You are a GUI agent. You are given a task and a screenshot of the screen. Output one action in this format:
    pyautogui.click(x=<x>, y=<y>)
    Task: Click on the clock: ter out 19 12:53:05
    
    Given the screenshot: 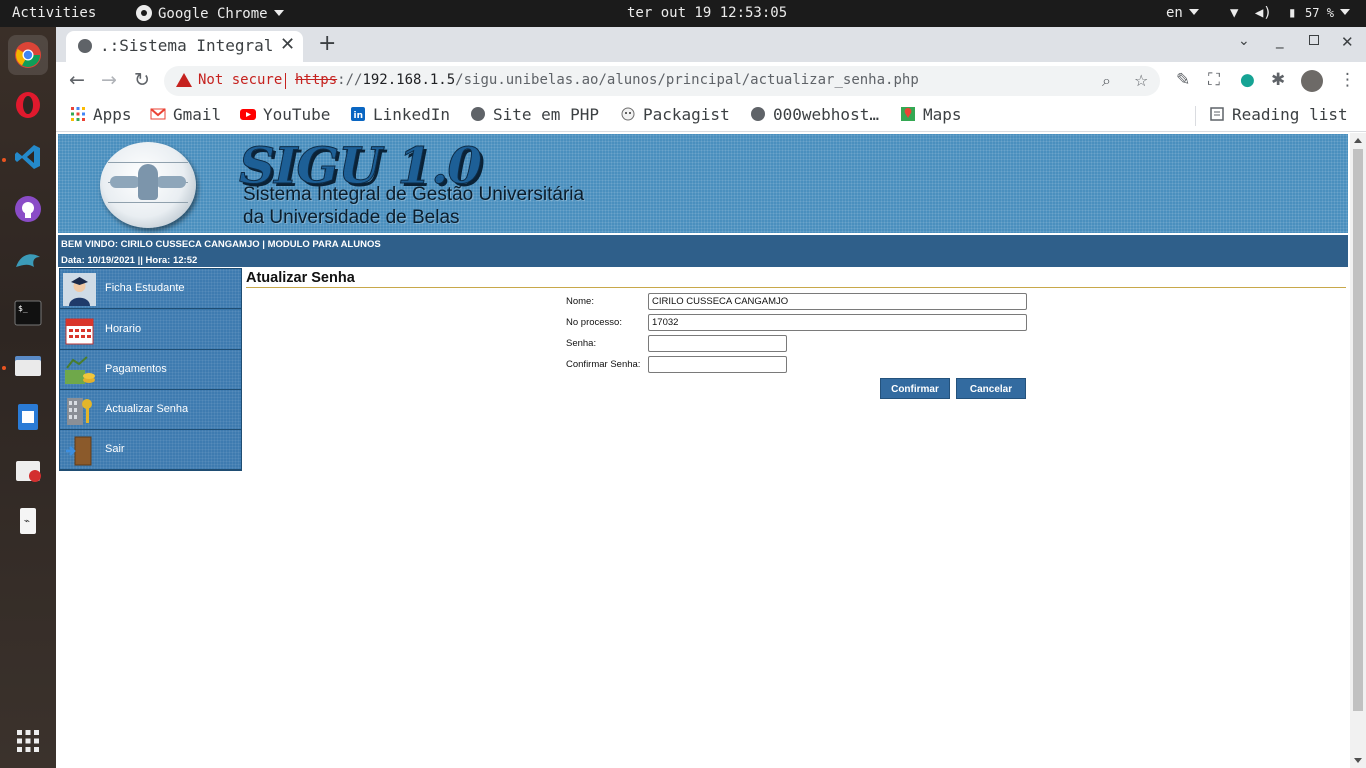 What is the action you would take?
    pyautogui.click(x=707, y=13)
    